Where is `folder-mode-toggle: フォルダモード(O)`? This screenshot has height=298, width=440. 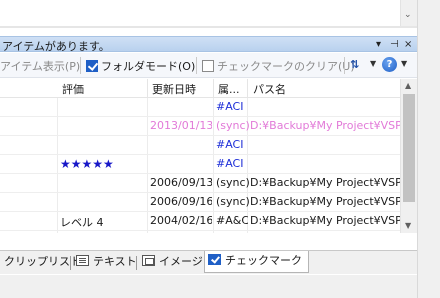 folder-mode-toggle: フォルダモード(O) is located at coordinates (140, 66).